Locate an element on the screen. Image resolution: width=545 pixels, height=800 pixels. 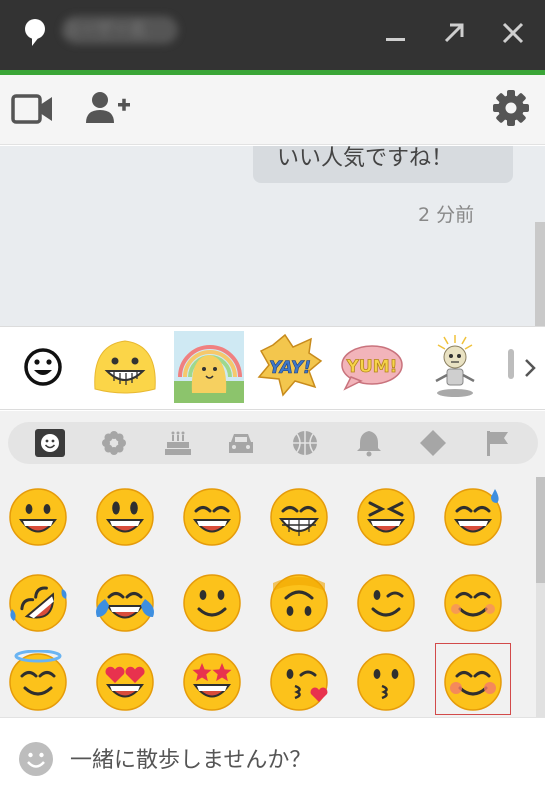
winking-face-emoji-icon is located at coordinates (386, 603).